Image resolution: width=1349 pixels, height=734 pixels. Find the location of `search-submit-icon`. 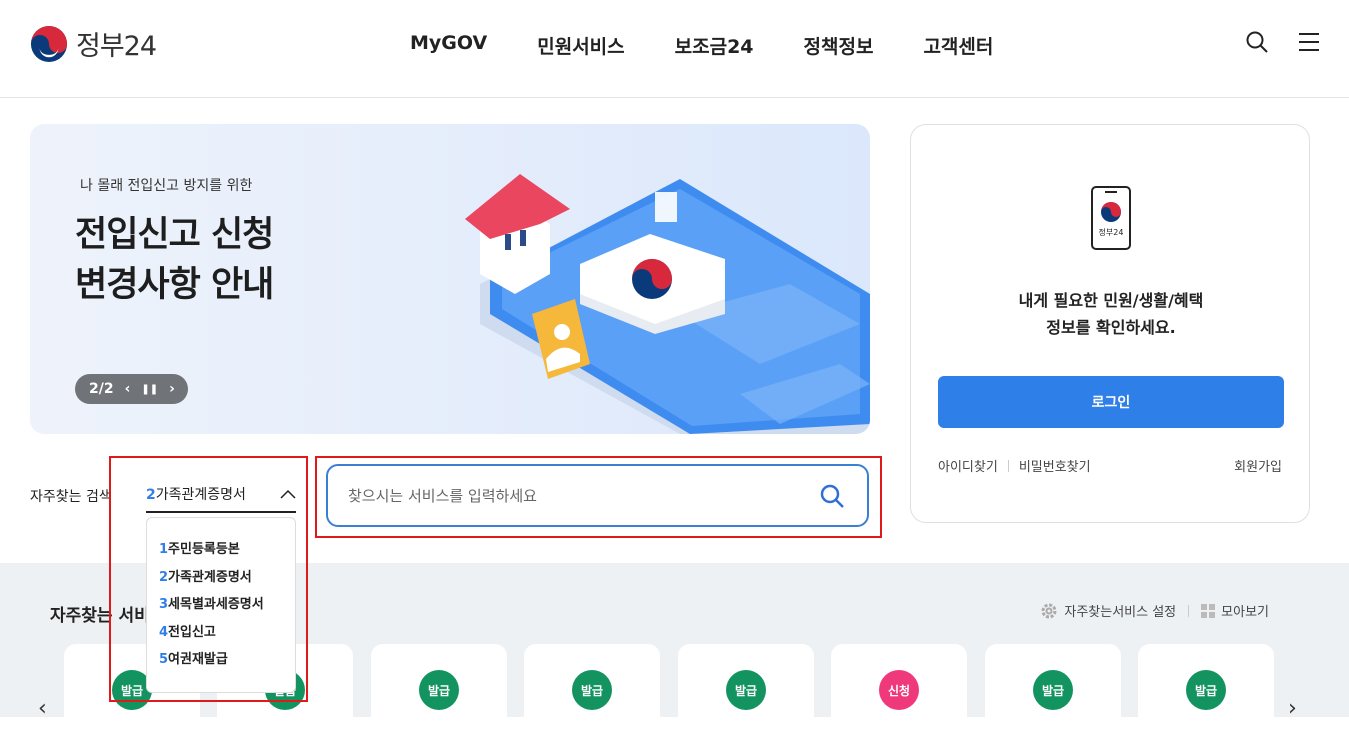

search-submit-icon is located at coordinates (832, 496).